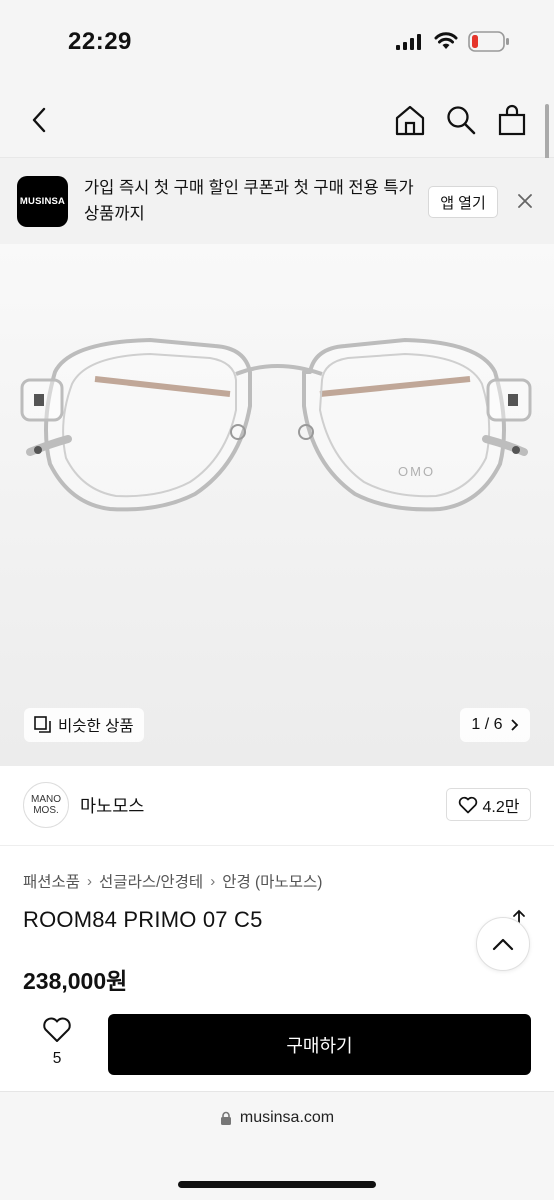  Describe the element at coordinates (488, 41) in the screenshot. I see `battery-icon` at that location.